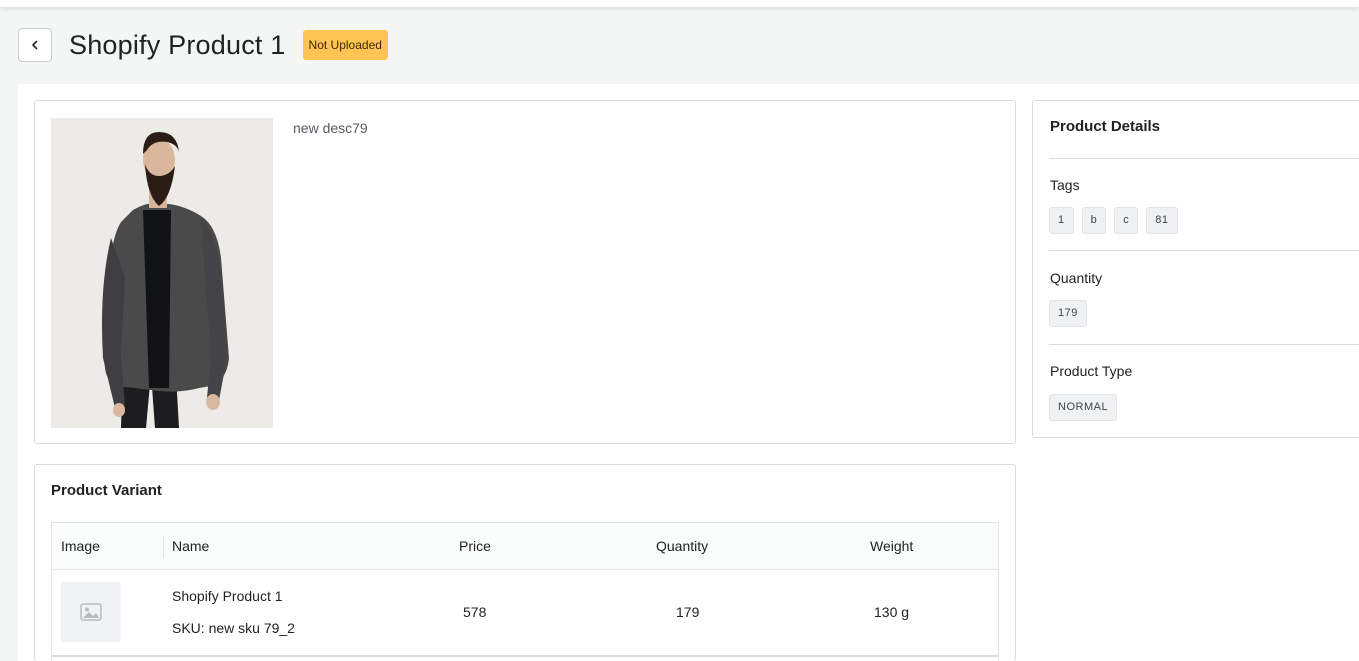 This screenshot has width=1359, height=661. I want to click on table-header: Image Name Price Quantity Weight, so click(525, 546).